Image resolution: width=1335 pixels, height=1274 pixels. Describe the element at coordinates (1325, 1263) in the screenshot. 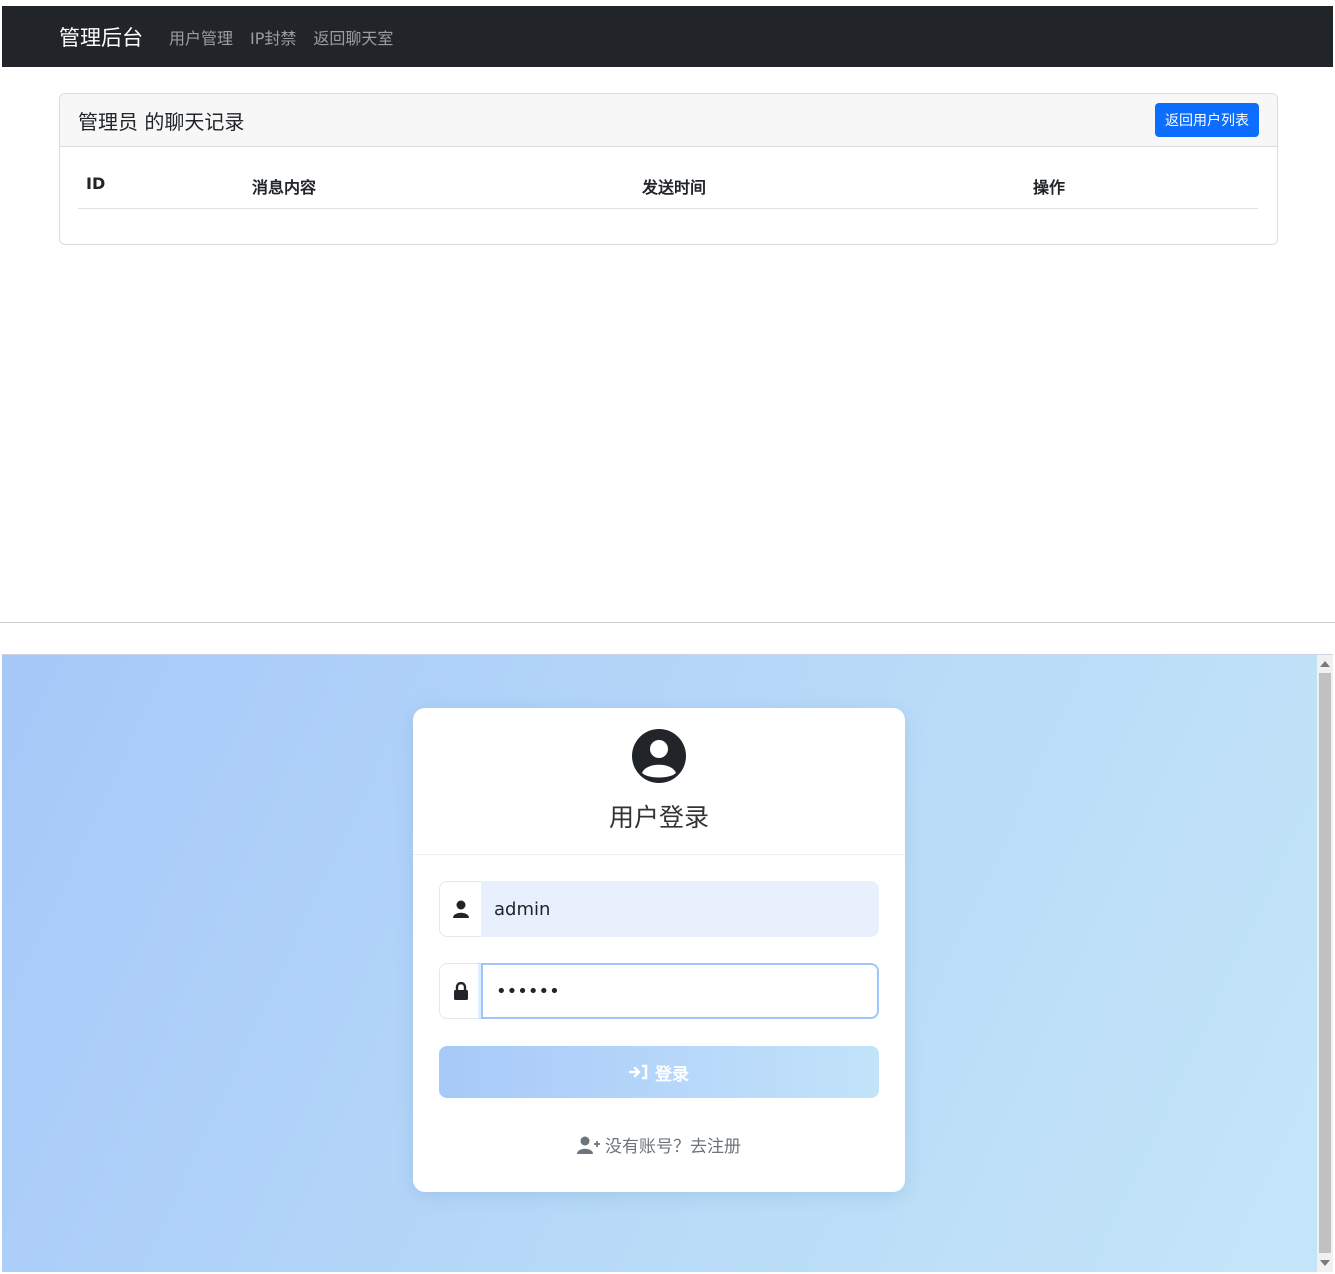

I see `scroll-down-arrow-icon` at that location.